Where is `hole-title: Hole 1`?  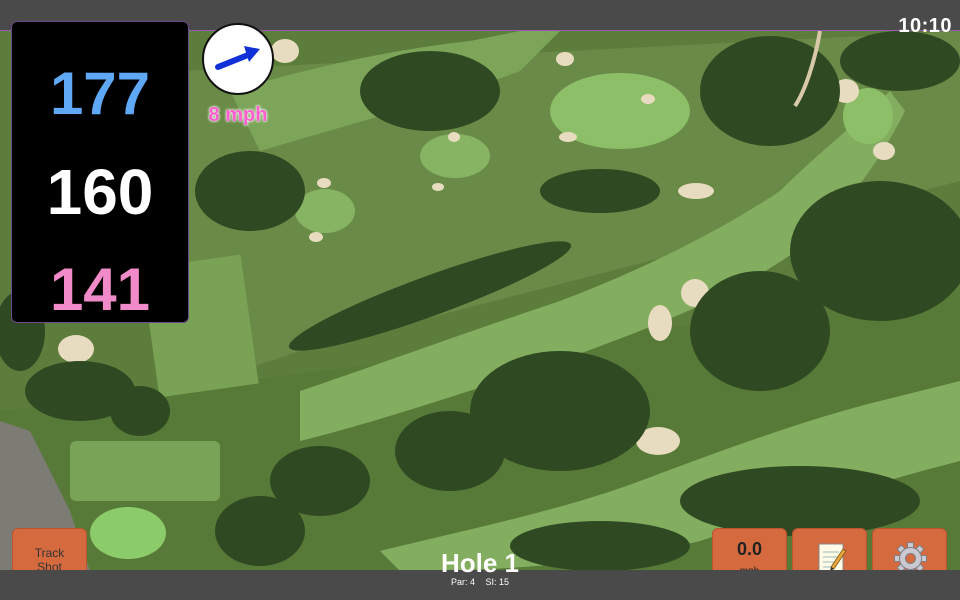 hole-title: Hole 1 is located at coordinates (480, 563).